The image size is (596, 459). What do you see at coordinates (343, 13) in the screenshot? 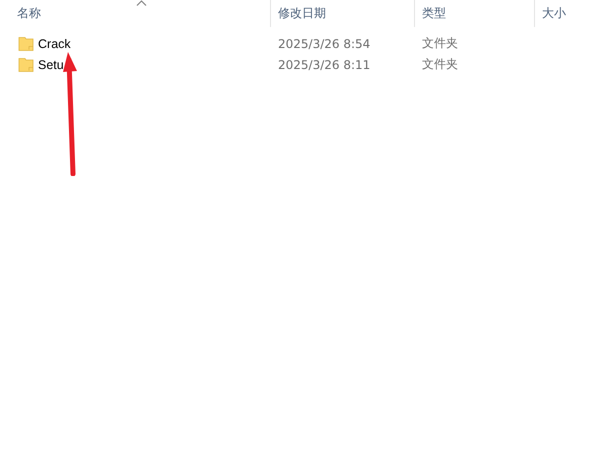
I see `column-header: 修改日期` at bounding box center [343, 13].